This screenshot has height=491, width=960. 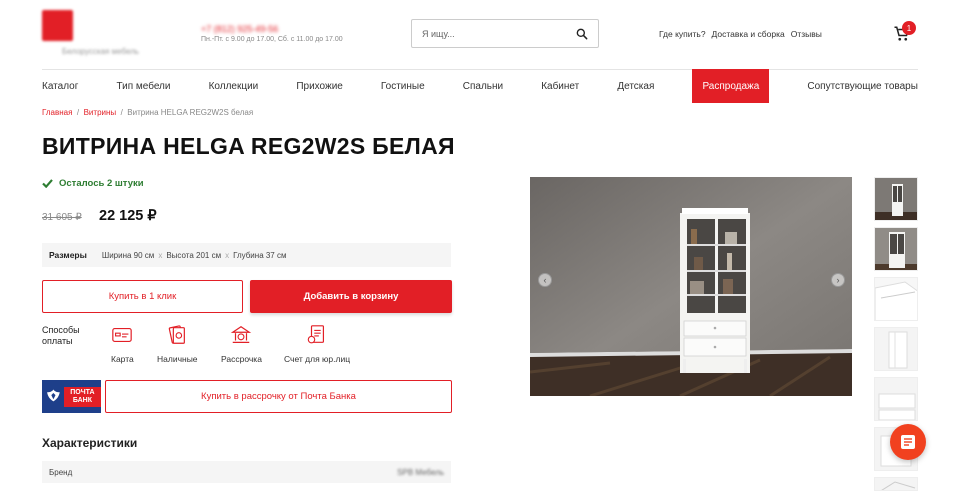 I want to click on carousel-next-button: ›, so click(x=838, y=280).